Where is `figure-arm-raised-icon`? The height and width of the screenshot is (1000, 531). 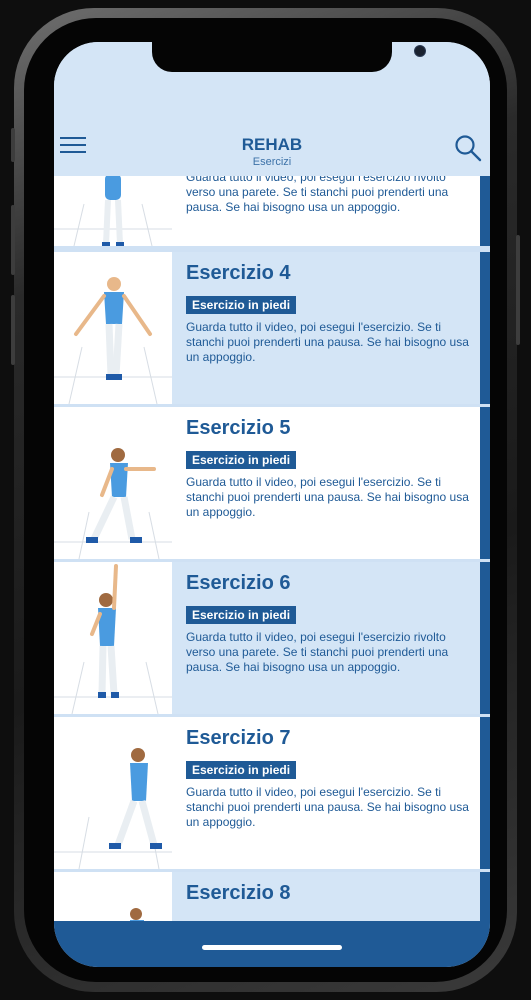
figure-arm-raised-icon is located at coordinates (113, 639).